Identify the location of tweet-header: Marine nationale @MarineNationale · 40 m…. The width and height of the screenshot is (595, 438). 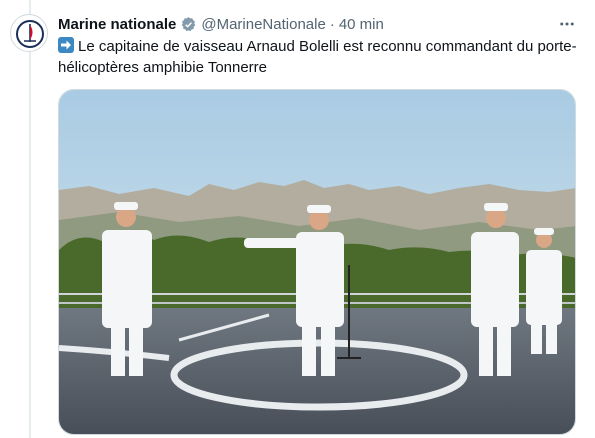
(308, 24).